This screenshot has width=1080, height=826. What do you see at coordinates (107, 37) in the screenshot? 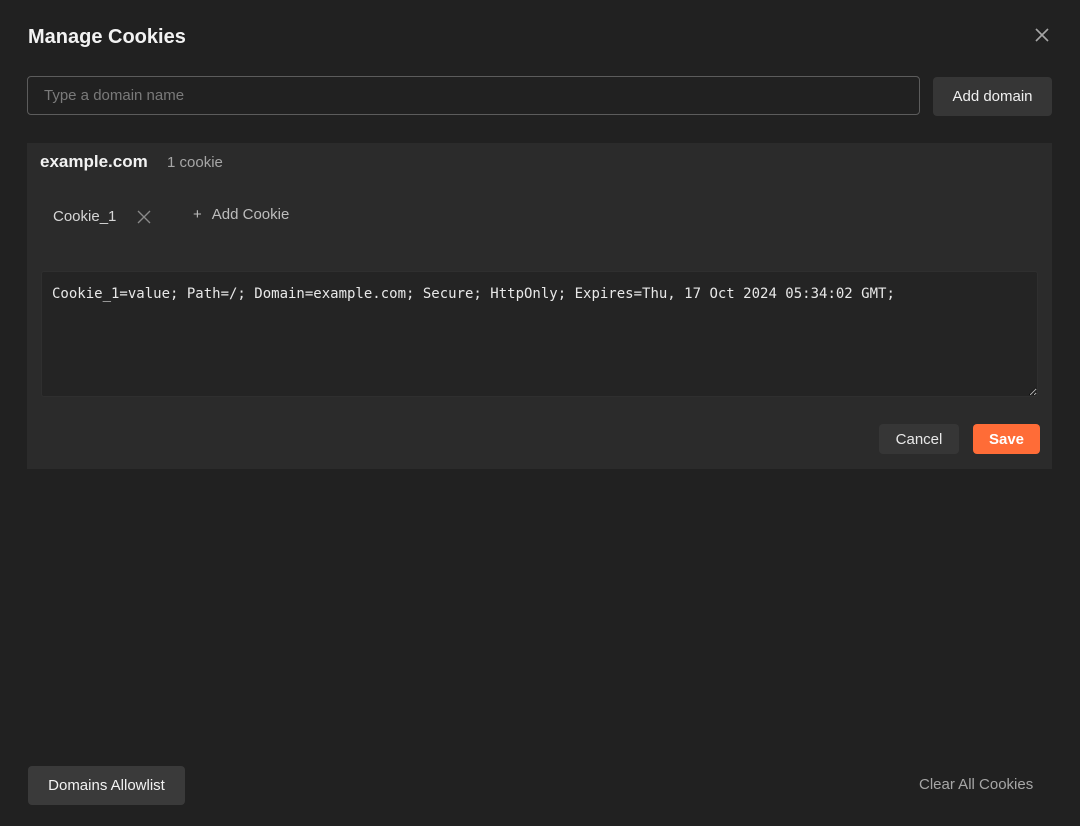
I see `modal-title: Manage Cookies` at bounding box center [107, 37].